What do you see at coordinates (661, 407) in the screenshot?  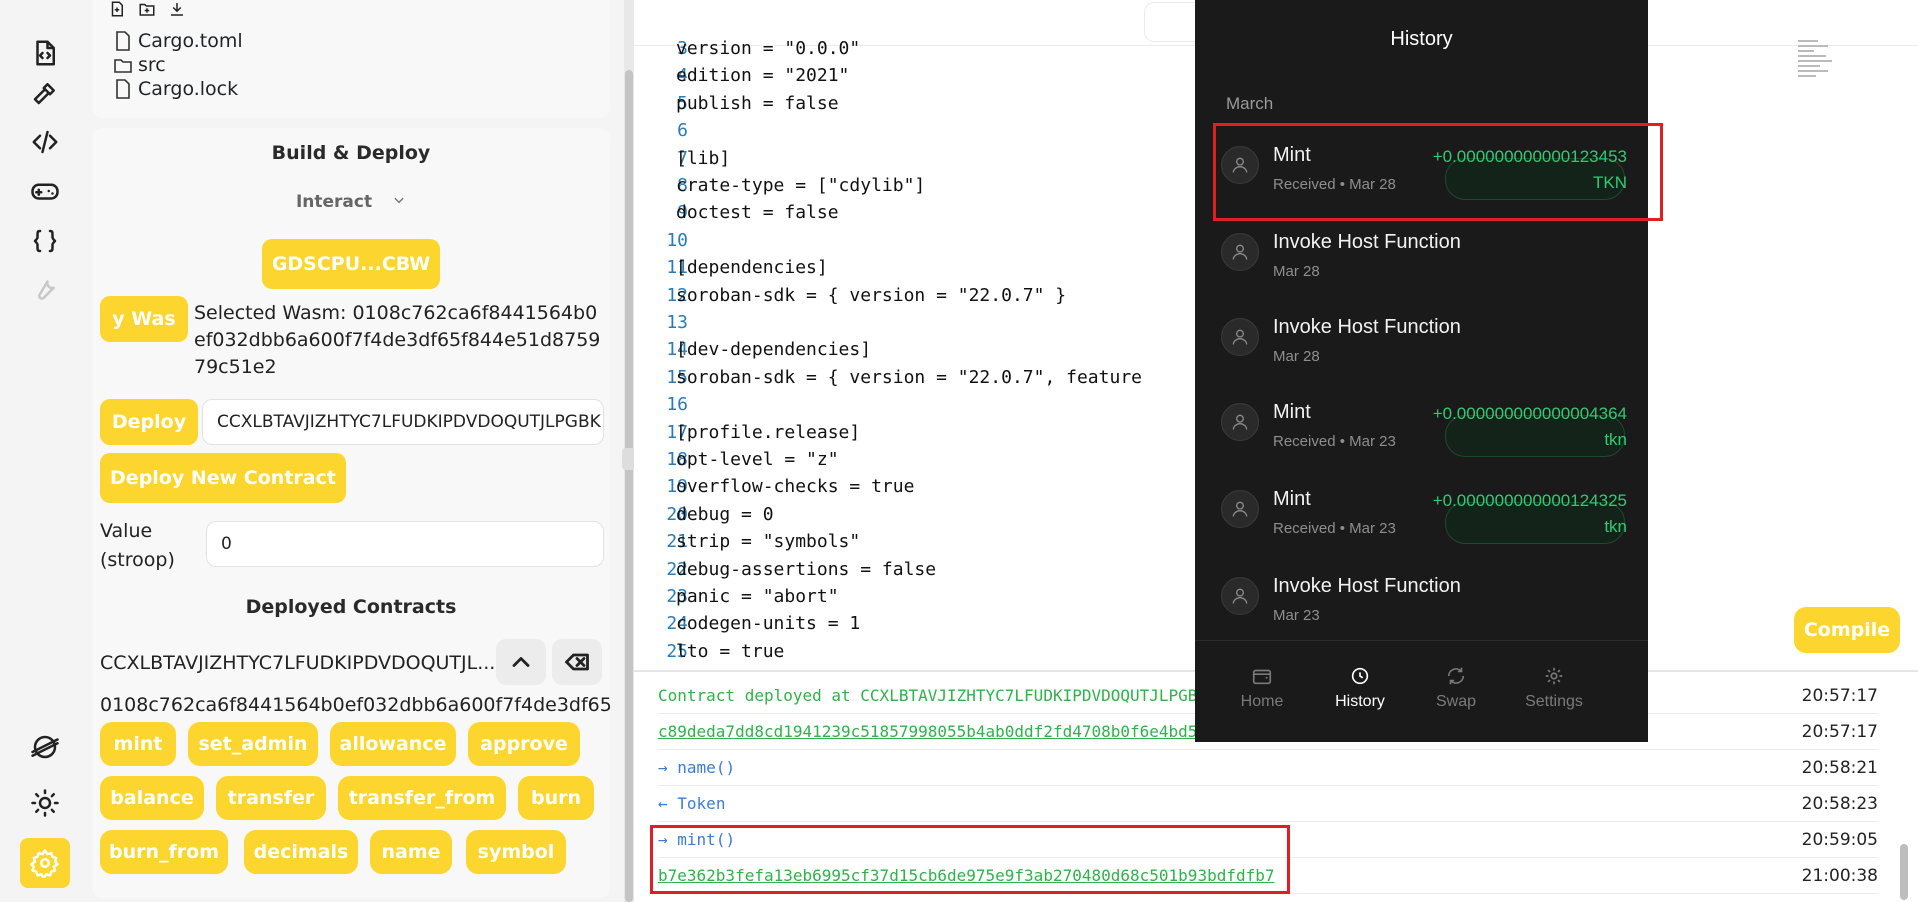 I see `code-line: 16` at bounding box center [661, 407].